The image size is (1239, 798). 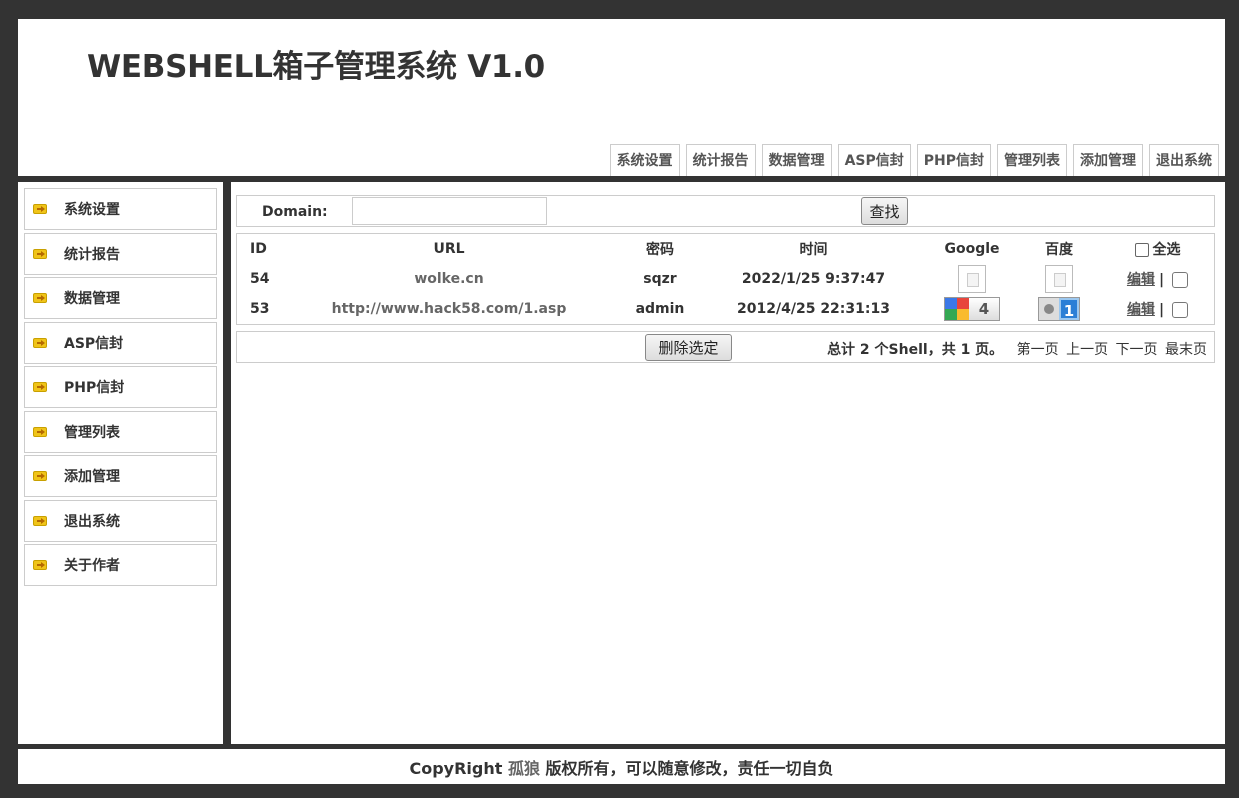 What do you see at coordinates (92, 254) in the screenshot?
I see `sidebar-item-label: 统计报告` at bounding box center [92, 254].